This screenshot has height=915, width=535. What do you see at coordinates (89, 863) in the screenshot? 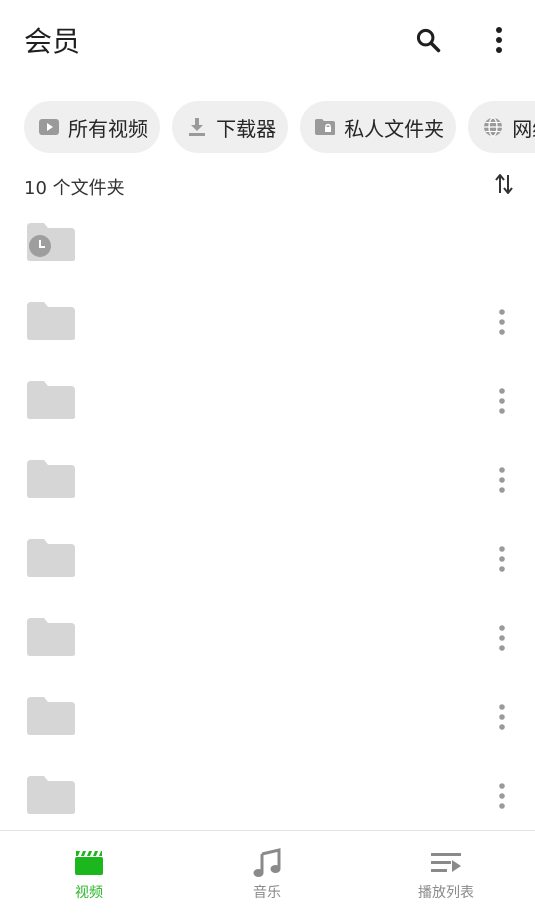
I see `video-icon` at bounding box center [89, 863].